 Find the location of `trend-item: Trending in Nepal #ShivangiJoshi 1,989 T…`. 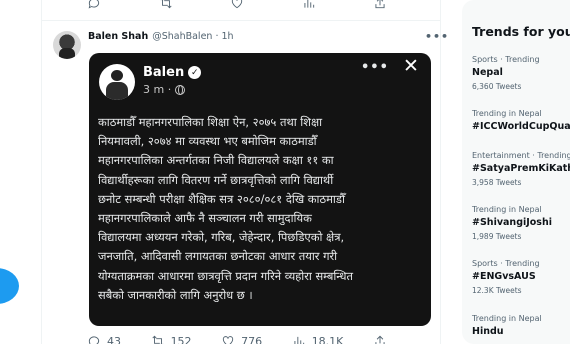

trend-item: Trending in Nepal #ShivangiJoshi 1,989 T… is located at coordinates (521, 223).